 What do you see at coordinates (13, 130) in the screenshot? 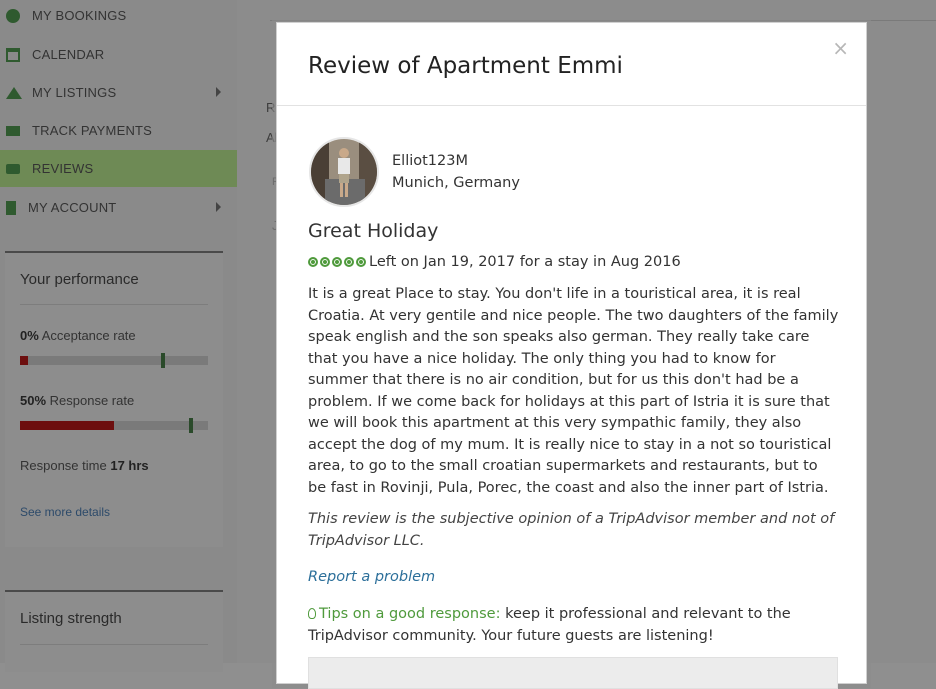
I see `payment-card-icon` at bounding box center [13, 130].